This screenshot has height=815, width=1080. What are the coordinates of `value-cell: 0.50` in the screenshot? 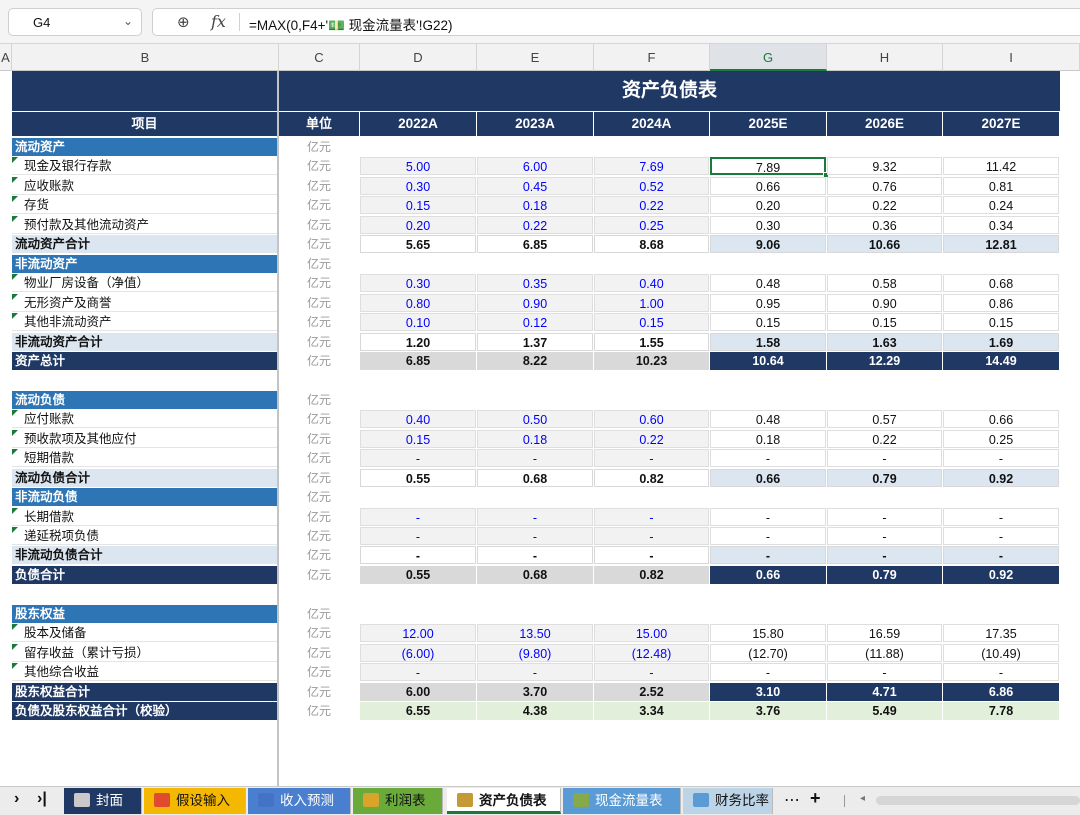 It's located at (535, 419).